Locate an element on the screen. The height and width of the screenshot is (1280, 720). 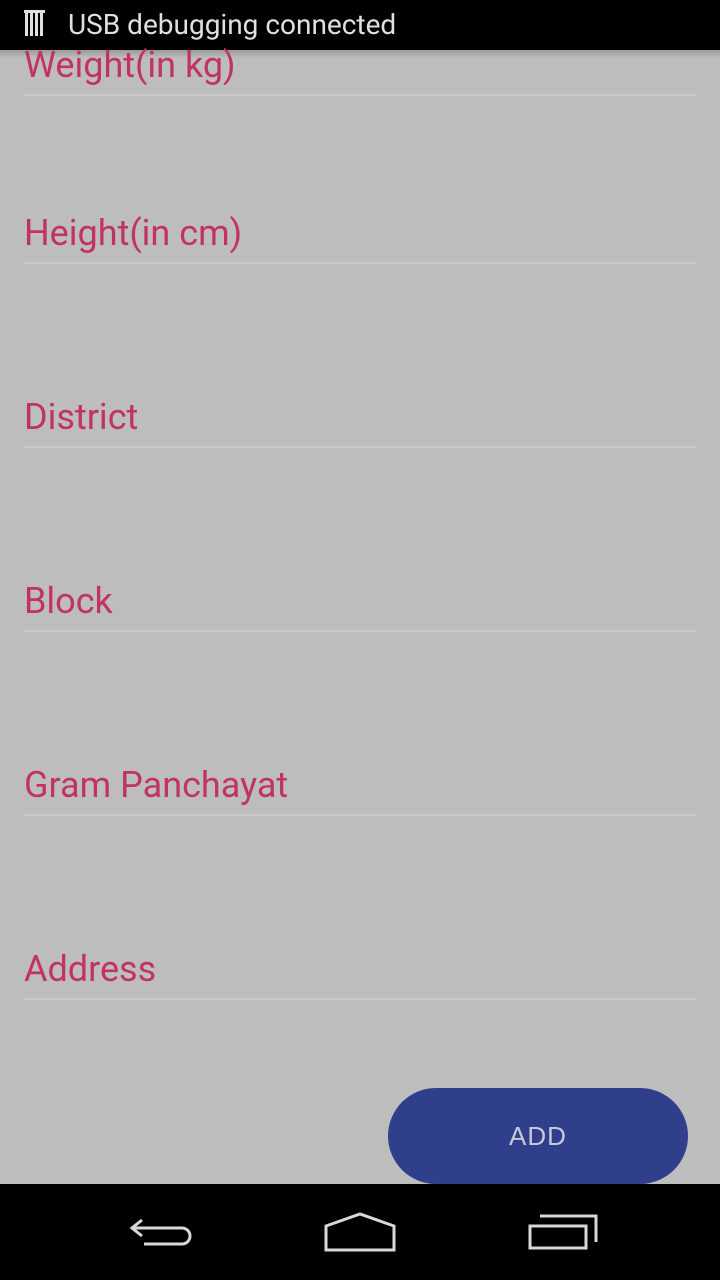
status-text: USB debugging connected is located at coordinates (232, 24).